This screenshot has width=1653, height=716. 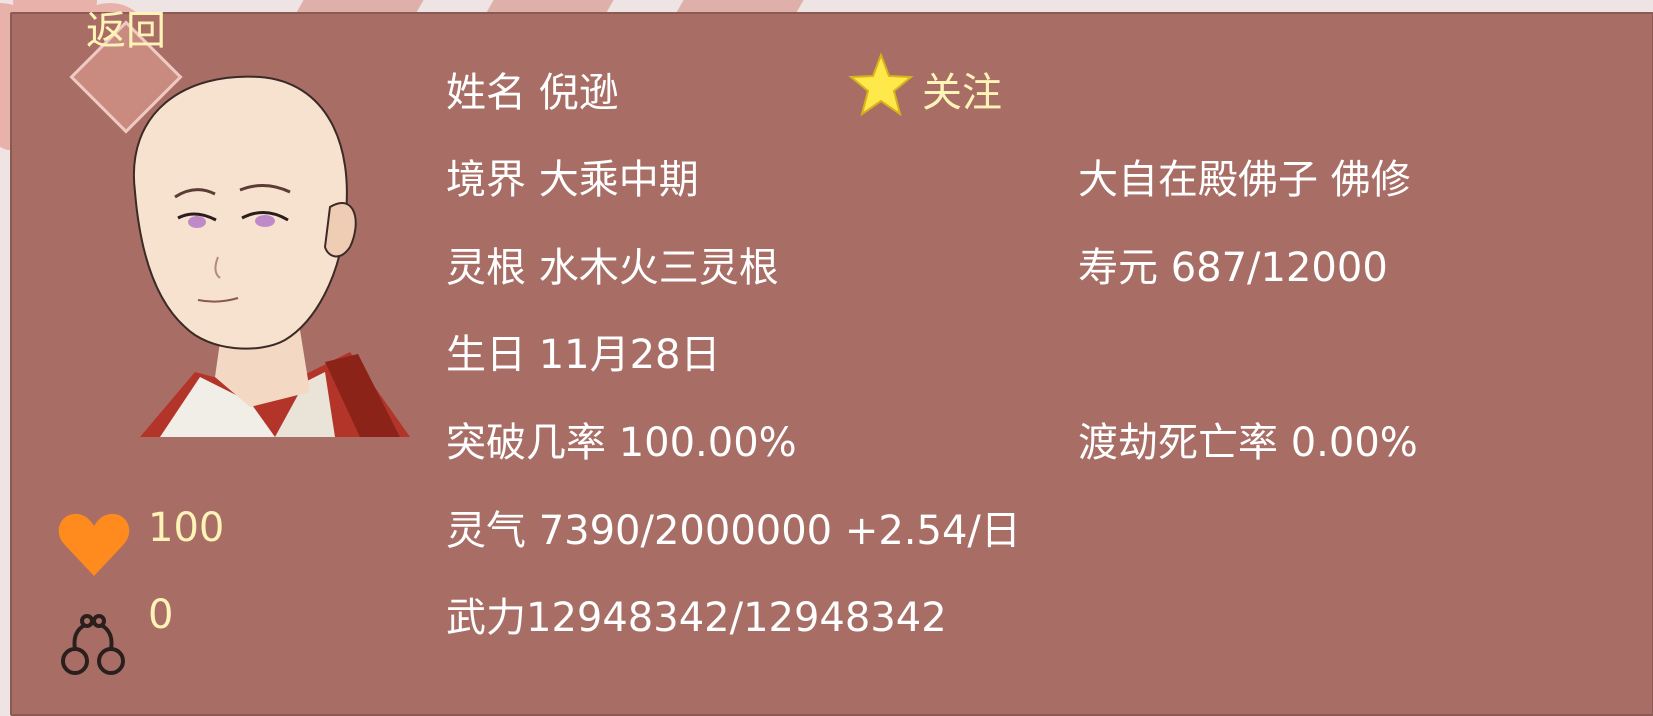 What do you see at coordinates (271, 256) in the screenshot?
I see `character-portrait` at bounding box center [271, 256].